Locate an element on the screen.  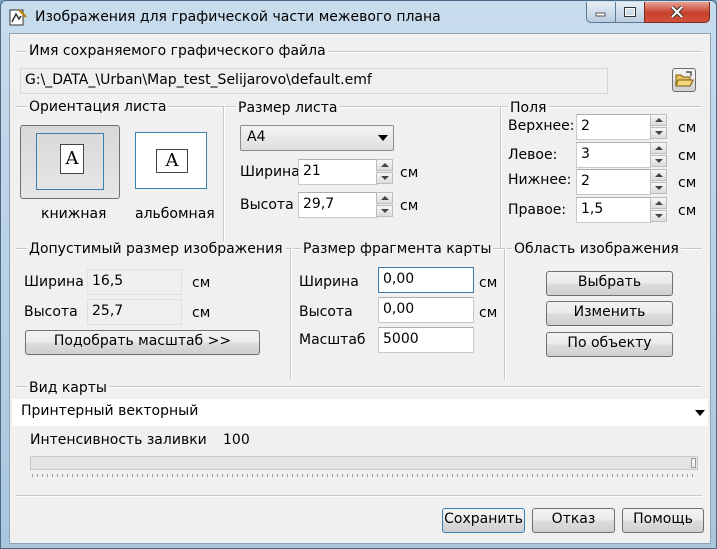
sheet-height-unit: см is located at coordinates (409, 206).